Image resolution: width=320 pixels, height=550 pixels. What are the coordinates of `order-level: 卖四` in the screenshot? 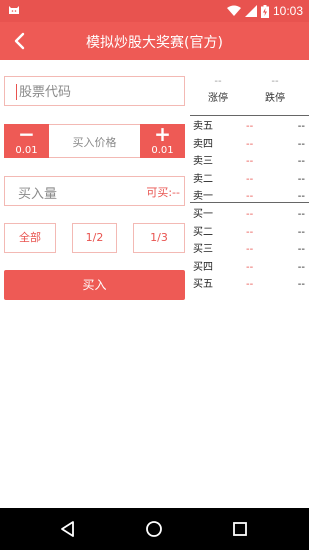 It's located at (203, 144).